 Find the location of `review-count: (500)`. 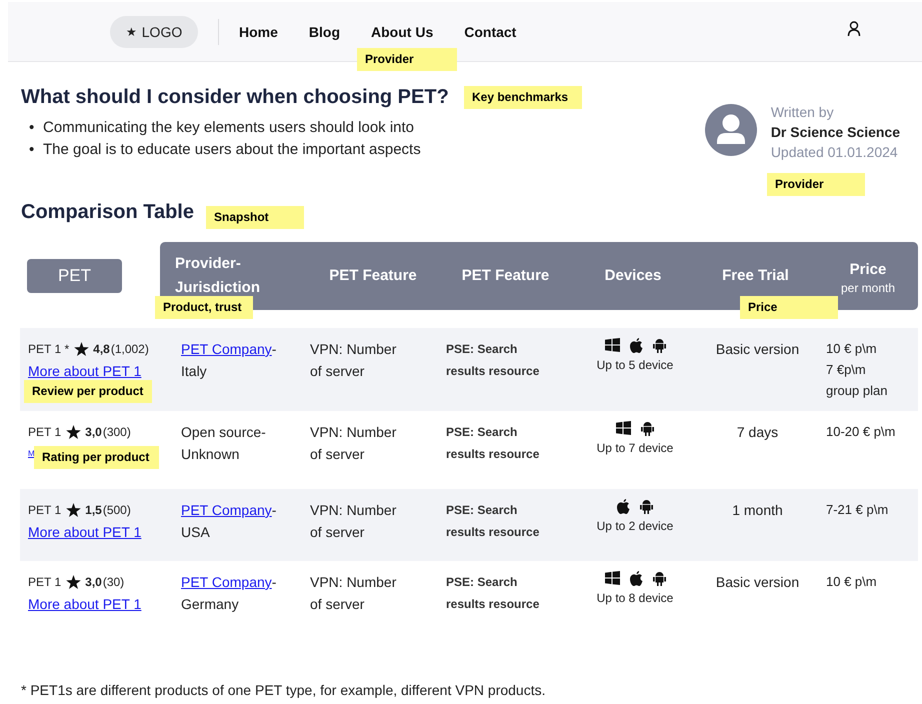

review-count: (500) is located at coordinates (116, 510).